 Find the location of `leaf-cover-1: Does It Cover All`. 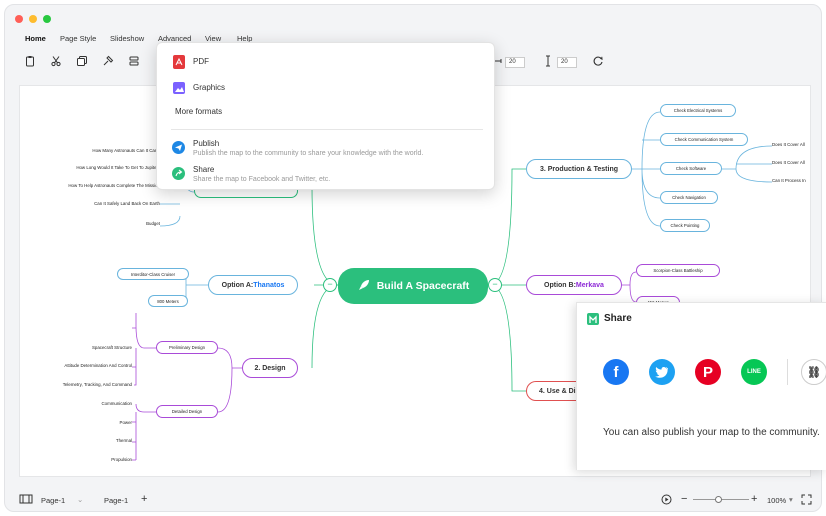

leaf-cover-1: Does It Cover All is located at coordinates (788, 144).